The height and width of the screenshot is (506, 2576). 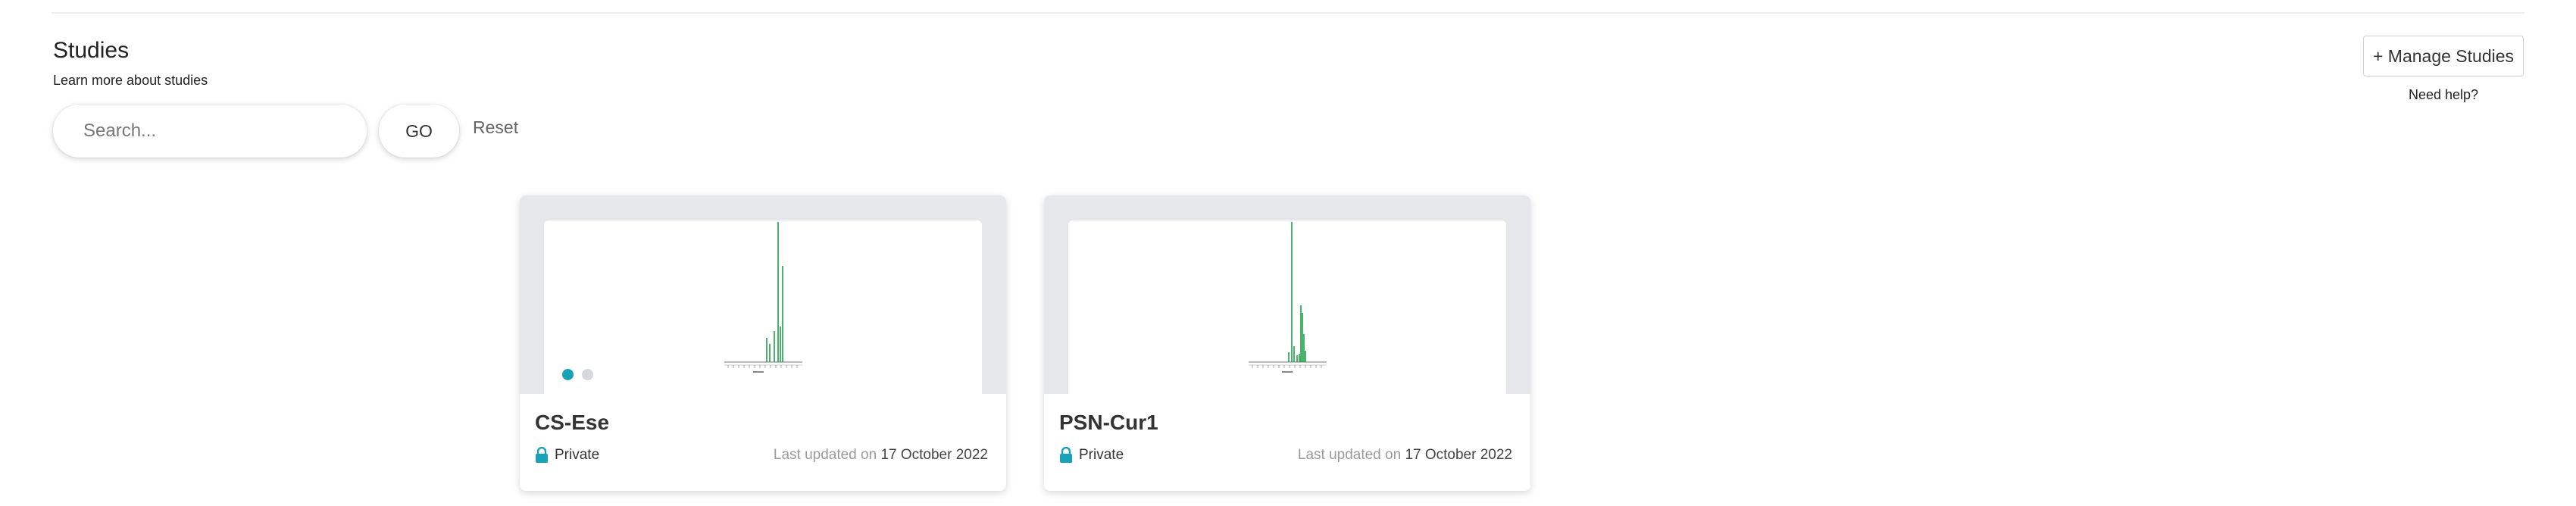 I want to click on top-divider, so click(x=1288, y=13).